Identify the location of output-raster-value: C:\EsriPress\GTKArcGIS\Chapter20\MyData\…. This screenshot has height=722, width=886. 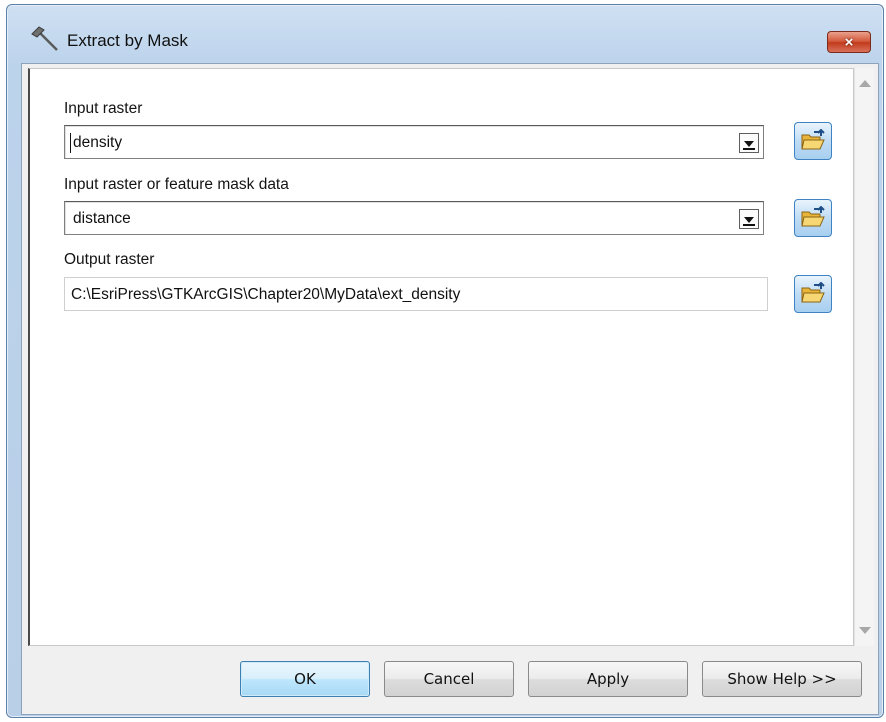
(266, 294).